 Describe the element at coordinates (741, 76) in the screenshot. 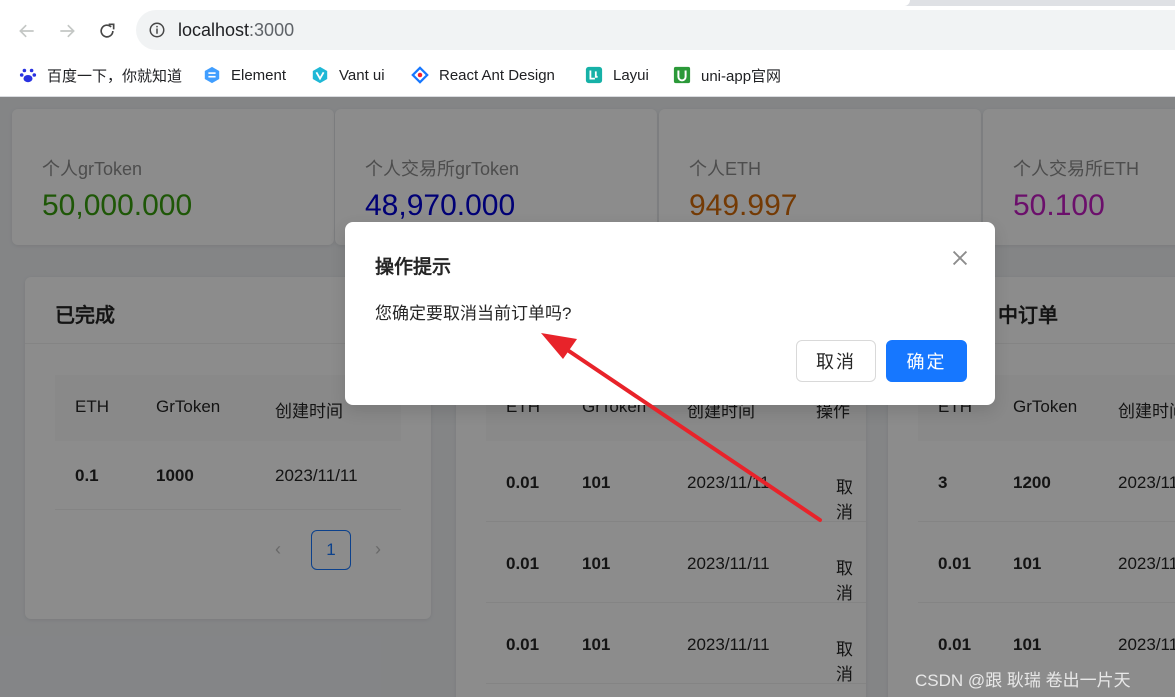

I see `bookmark-label: uni-app官网` at that location.